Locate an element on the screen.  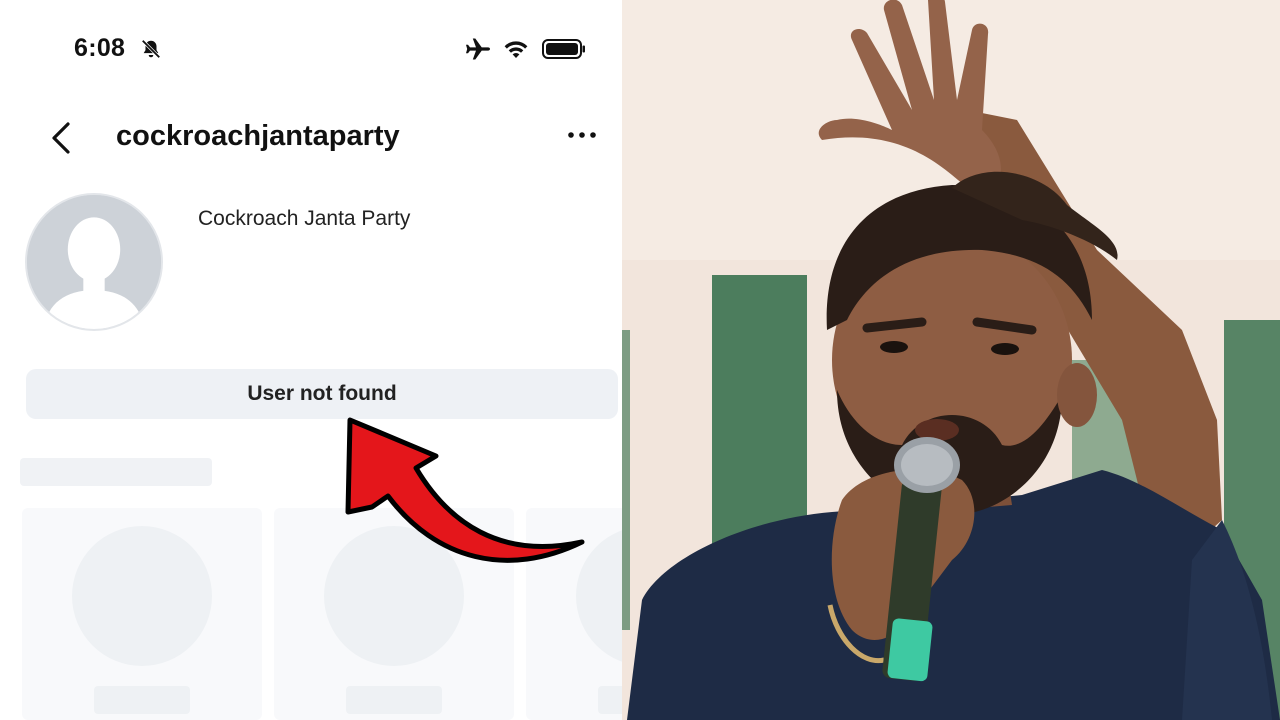
skeleton-avatar-circle is located at coordinates (142, 596).